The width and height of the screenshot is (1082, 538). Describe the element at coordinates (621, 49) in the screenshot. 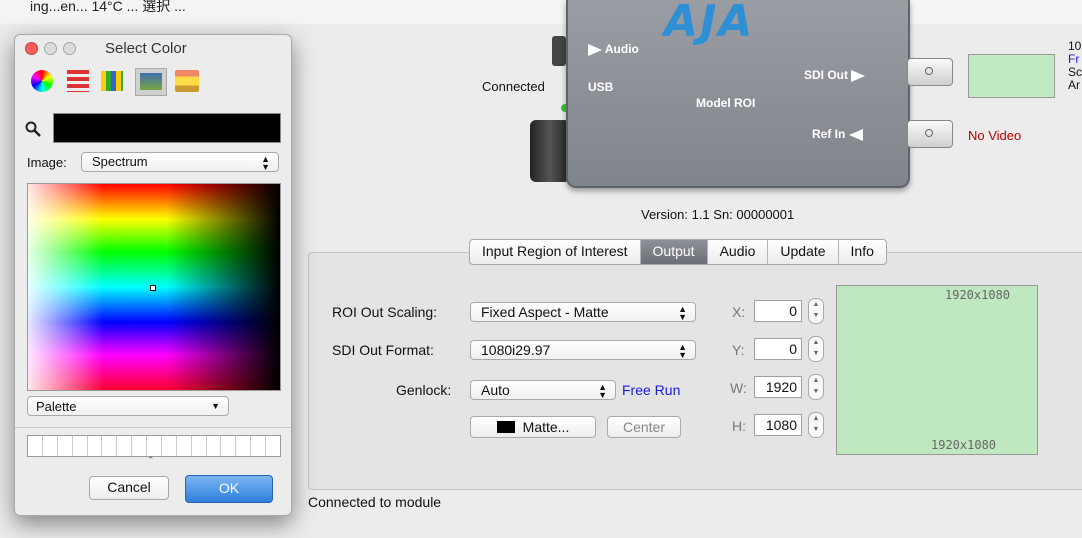

I see `device-audio-text: Audio` at that location.